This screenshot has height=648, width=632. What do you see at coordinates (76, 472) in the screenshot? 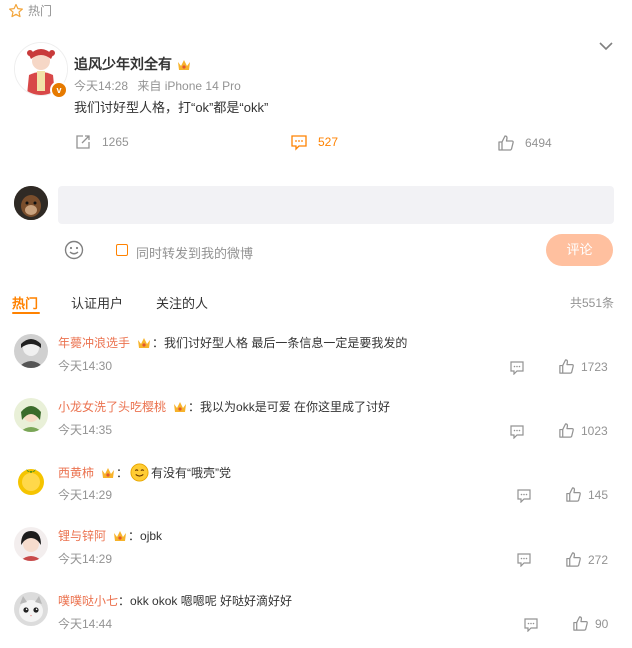
I see `commenter-name: 西黄柿` at bounding box center [76, 472].